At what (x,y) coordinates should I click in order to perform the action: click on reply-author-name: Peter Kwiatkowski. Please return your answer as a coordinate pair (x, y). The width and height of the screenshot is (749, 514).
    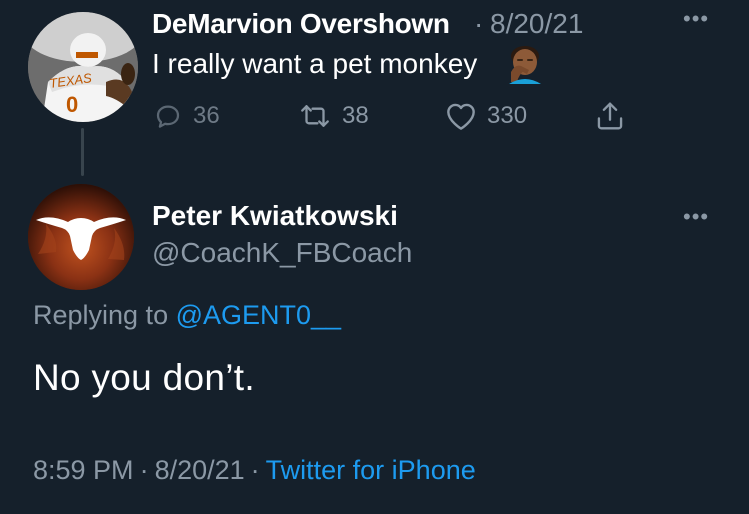
    Looking at the image, I should click on (275, 216).